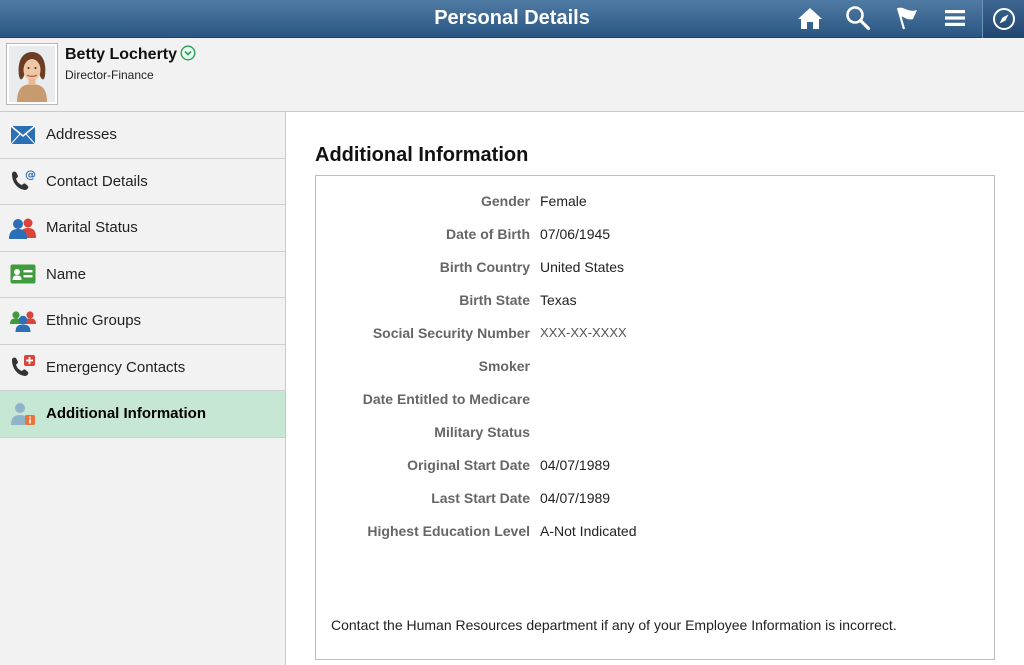  I want to click on field-label: Birth State, so click(494, 300).